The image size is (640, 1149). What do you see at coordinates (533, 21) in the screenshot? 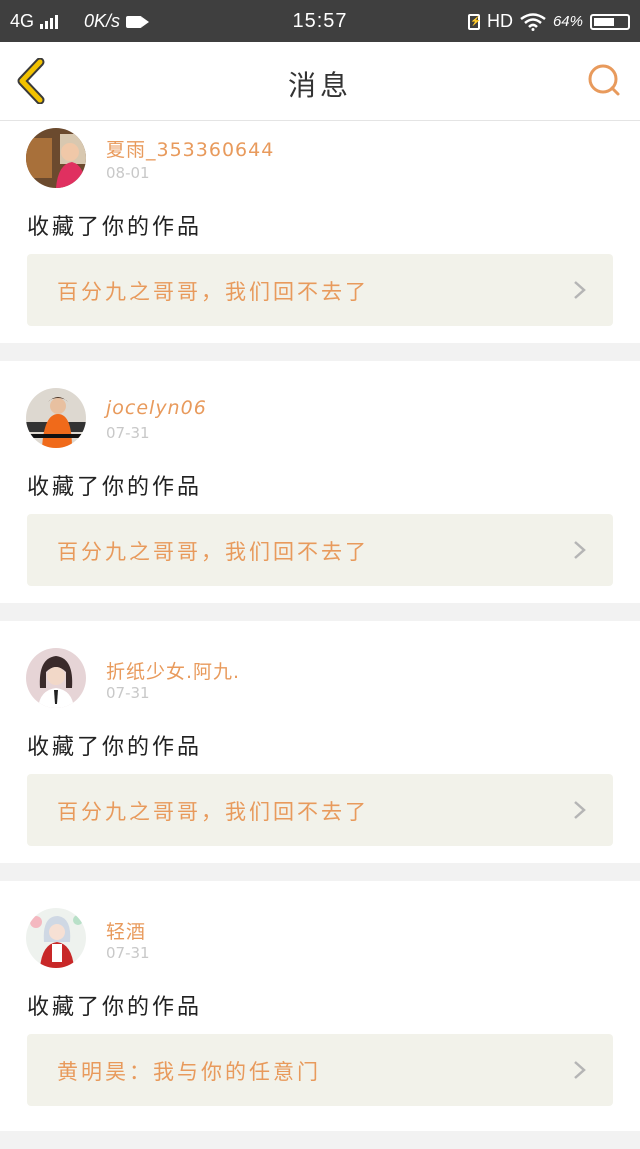
I see `wifi-icon` at bounding box center [533, 21].